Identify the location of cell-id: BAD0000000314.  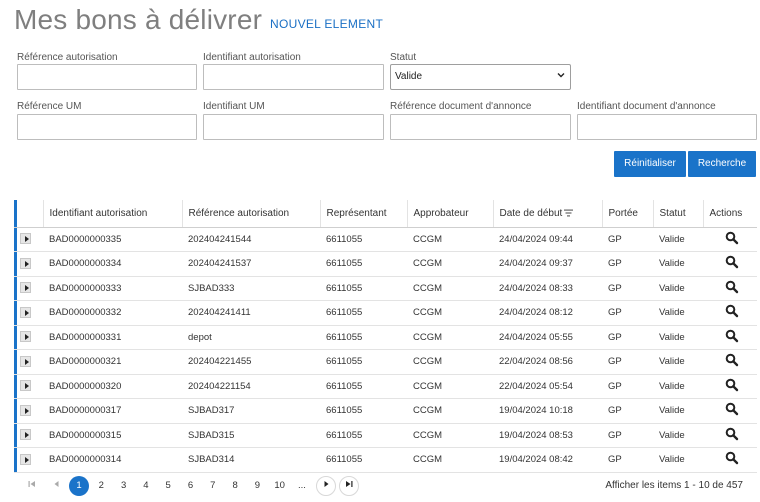
(112, 460).